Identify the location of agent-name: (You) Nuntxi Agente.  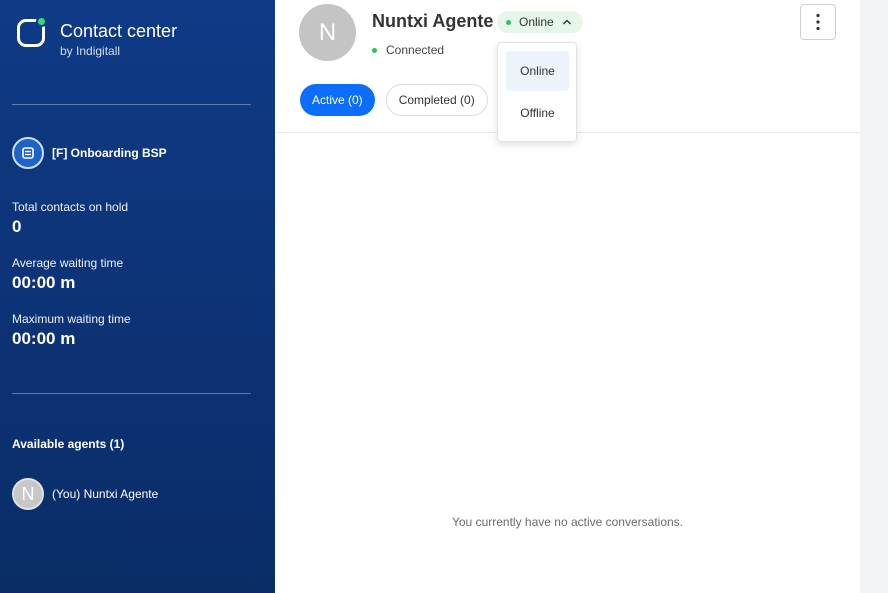
(105, 494).